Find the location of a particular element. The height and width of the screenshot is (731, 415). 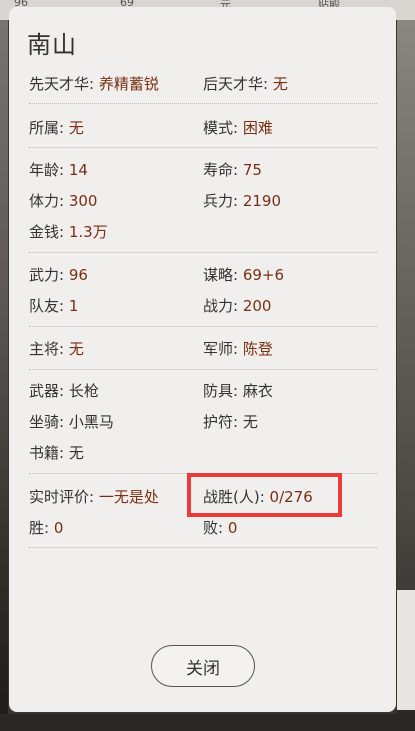

stat-label: 战力: is located at coordinates (223, 306).